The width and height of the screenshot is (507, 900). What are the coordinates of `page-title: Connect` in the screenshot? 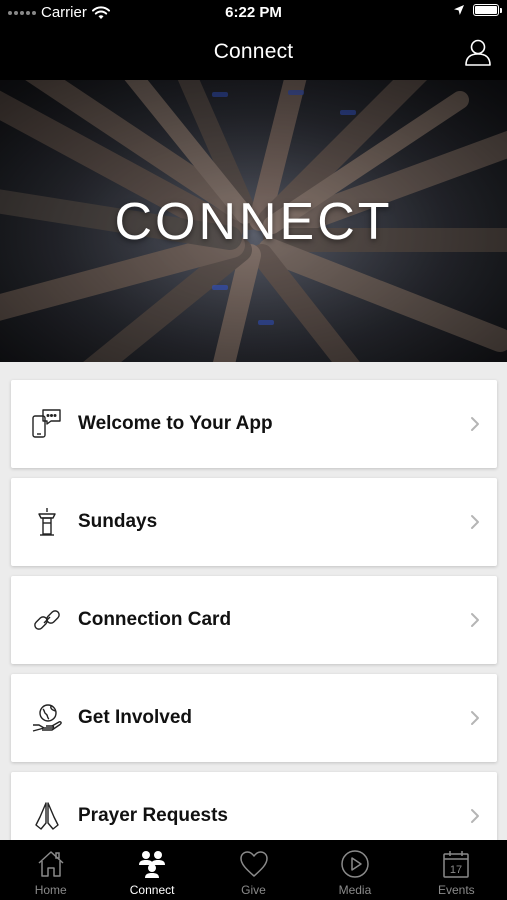 It's located at (253, 51).